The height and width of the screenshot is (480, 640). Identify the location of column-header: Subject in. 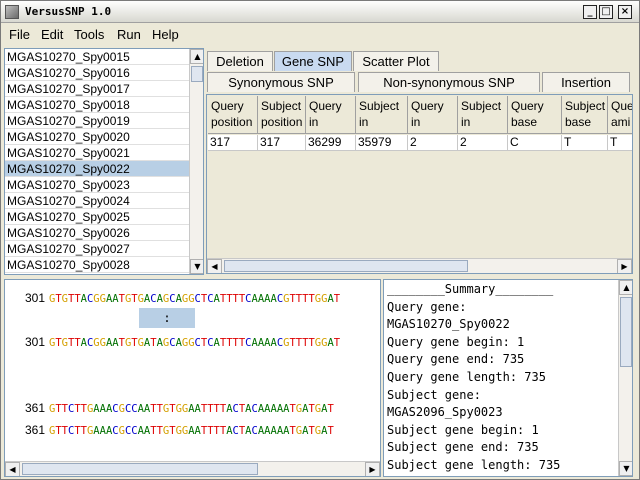
(382, 115).